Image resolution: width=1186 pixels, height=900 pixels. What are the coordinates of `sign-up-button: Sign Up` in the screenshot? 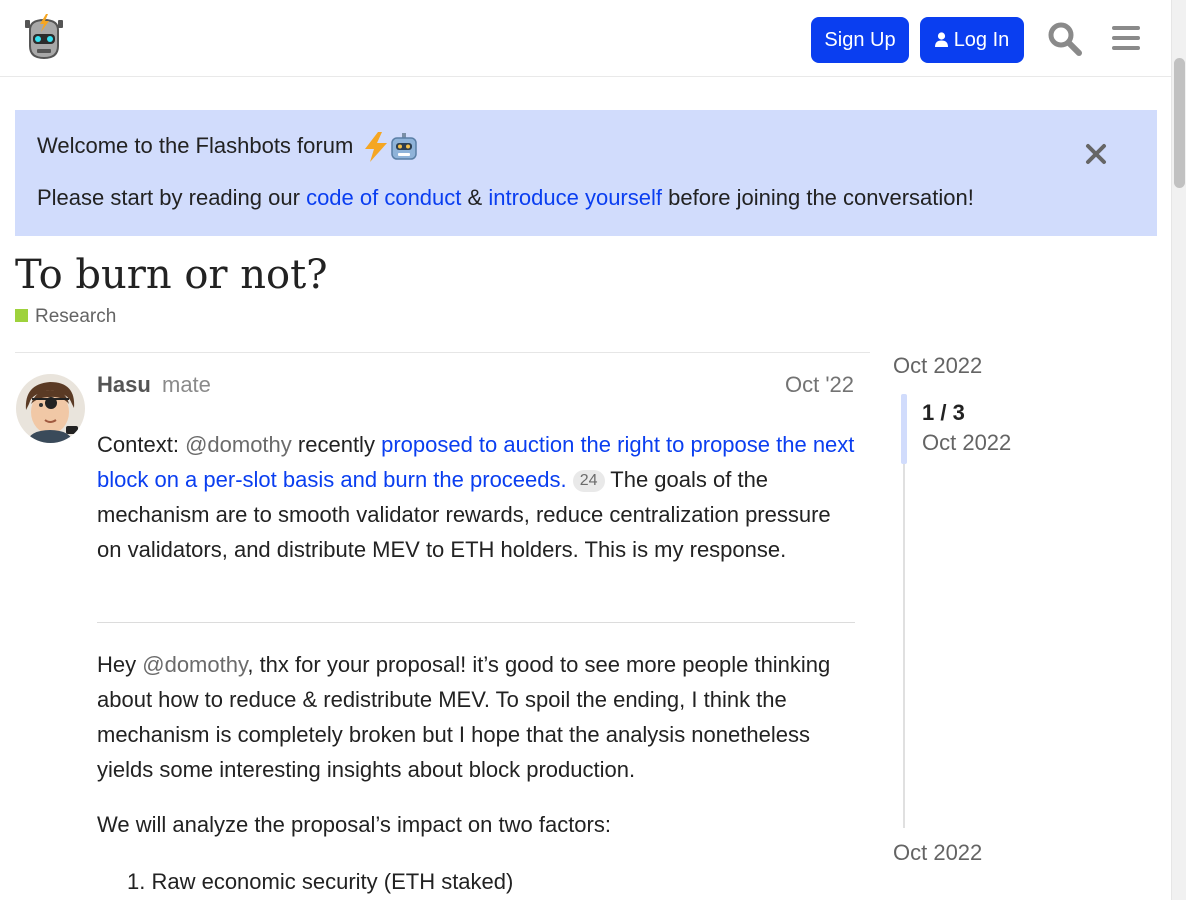 It's located at (860, 40).